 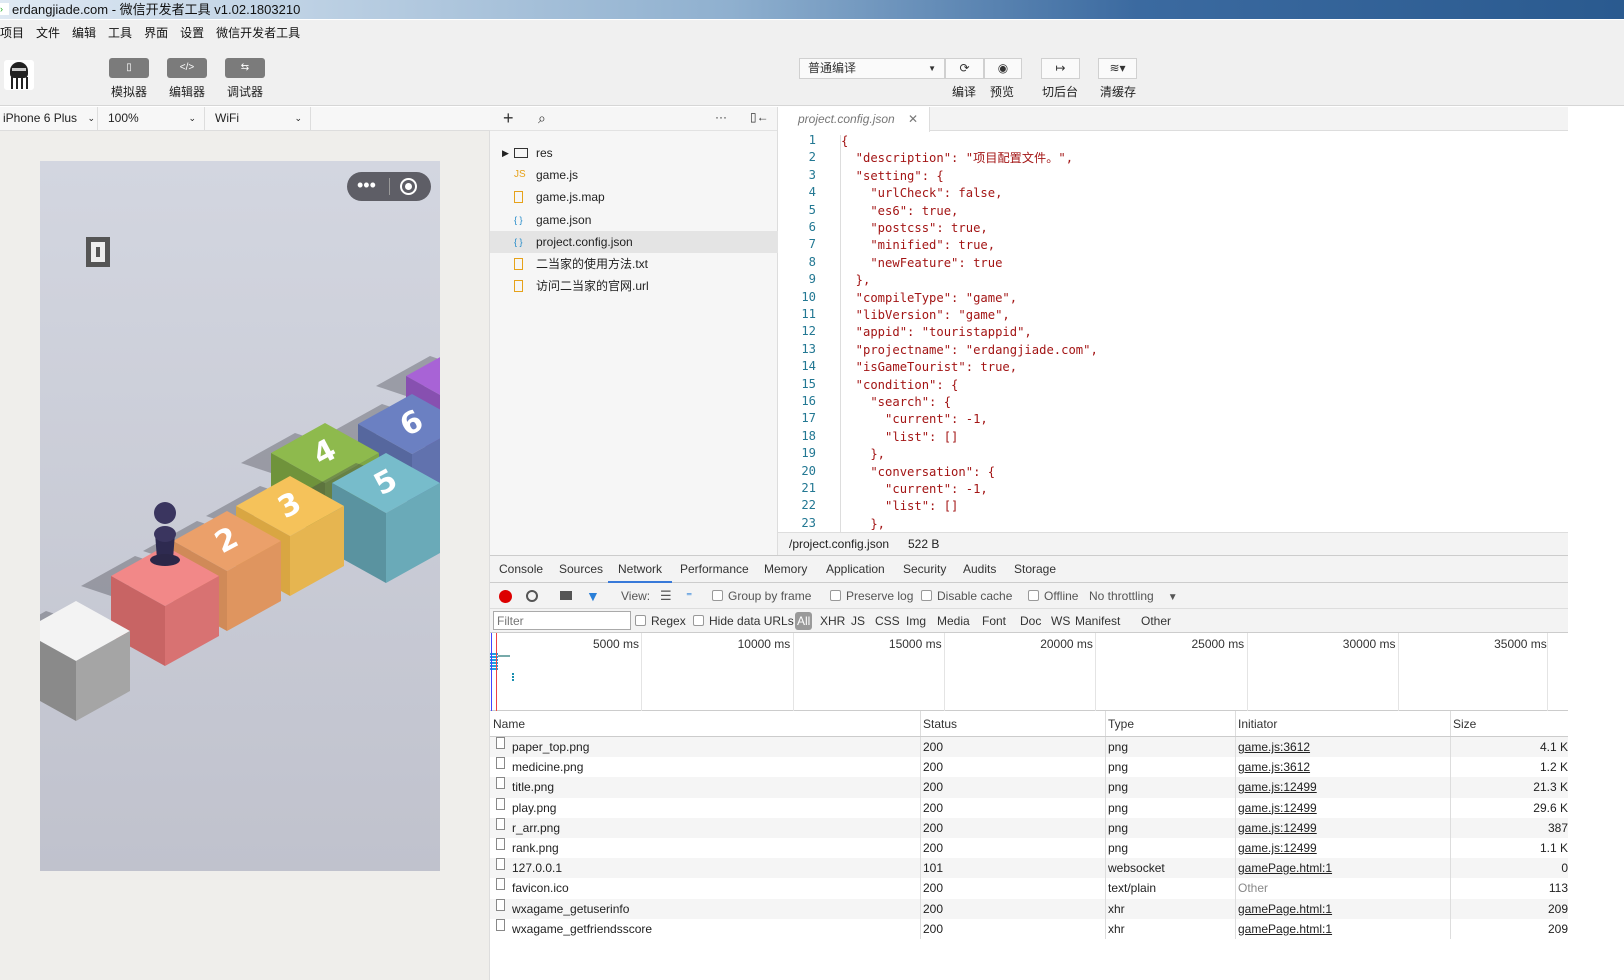 I want to click on devtools-tab-storage: Storage, so click(x=1035, y=569).